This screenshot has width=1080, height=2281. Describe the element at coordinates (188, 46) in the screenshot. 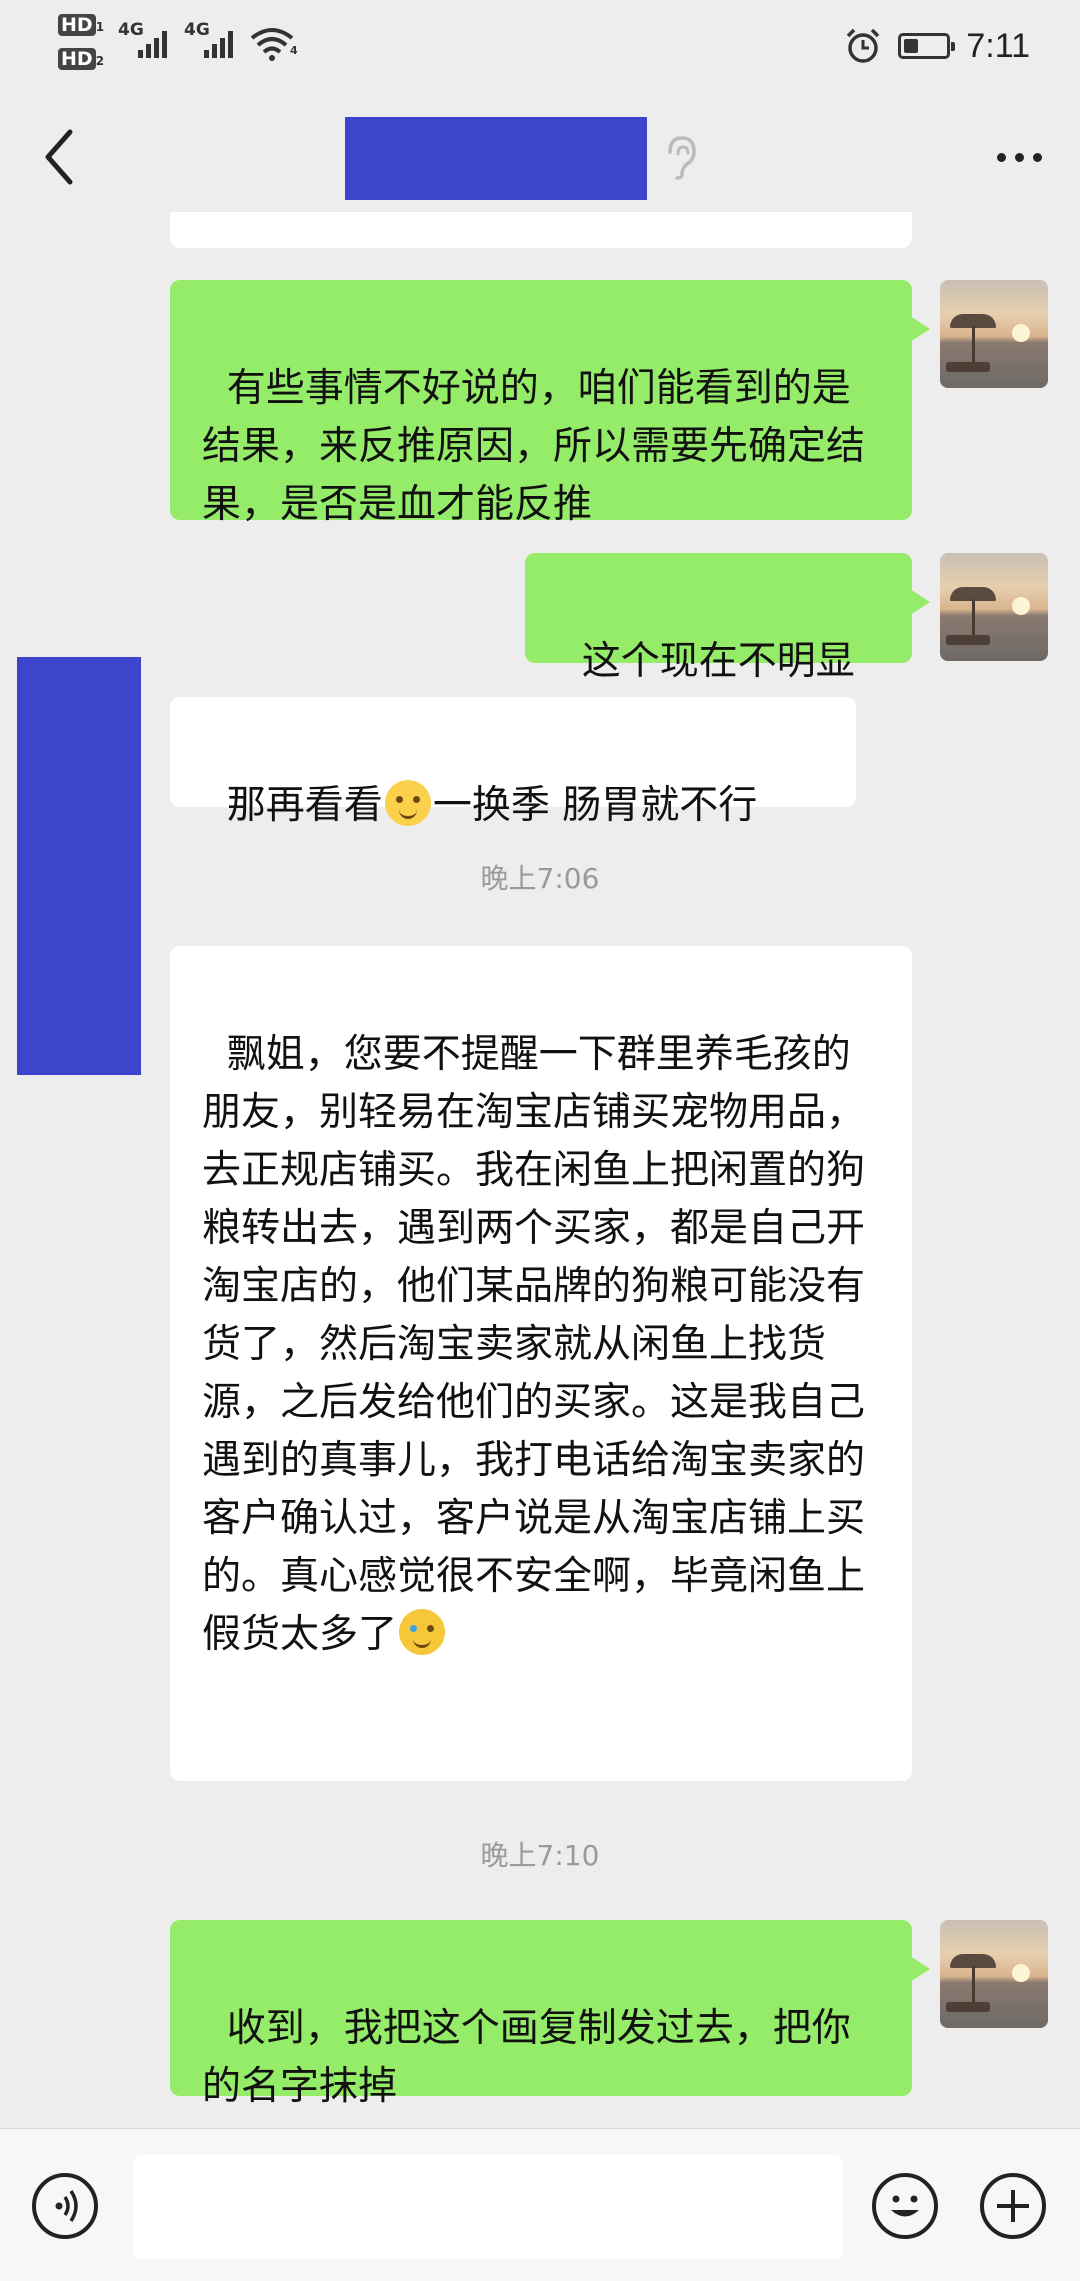

I see `status-left: HD 1 HD 2 4G 4G 4` at that location.